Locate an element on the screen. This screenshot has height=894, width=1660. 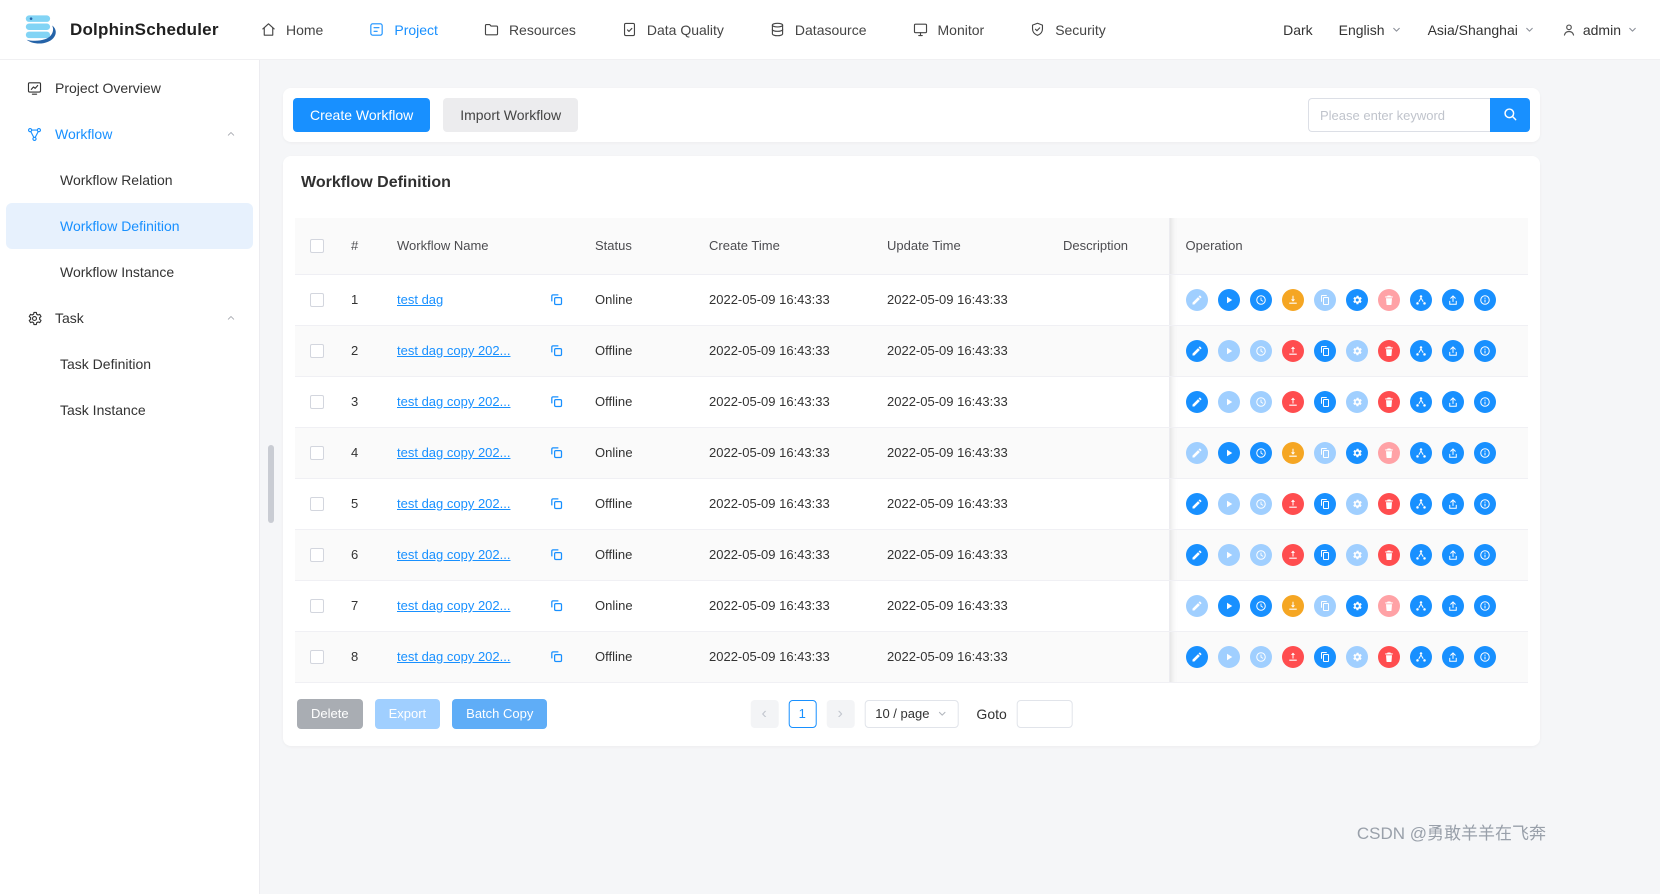
batch-delete-button: Delete is located at coordinates (330, 713).